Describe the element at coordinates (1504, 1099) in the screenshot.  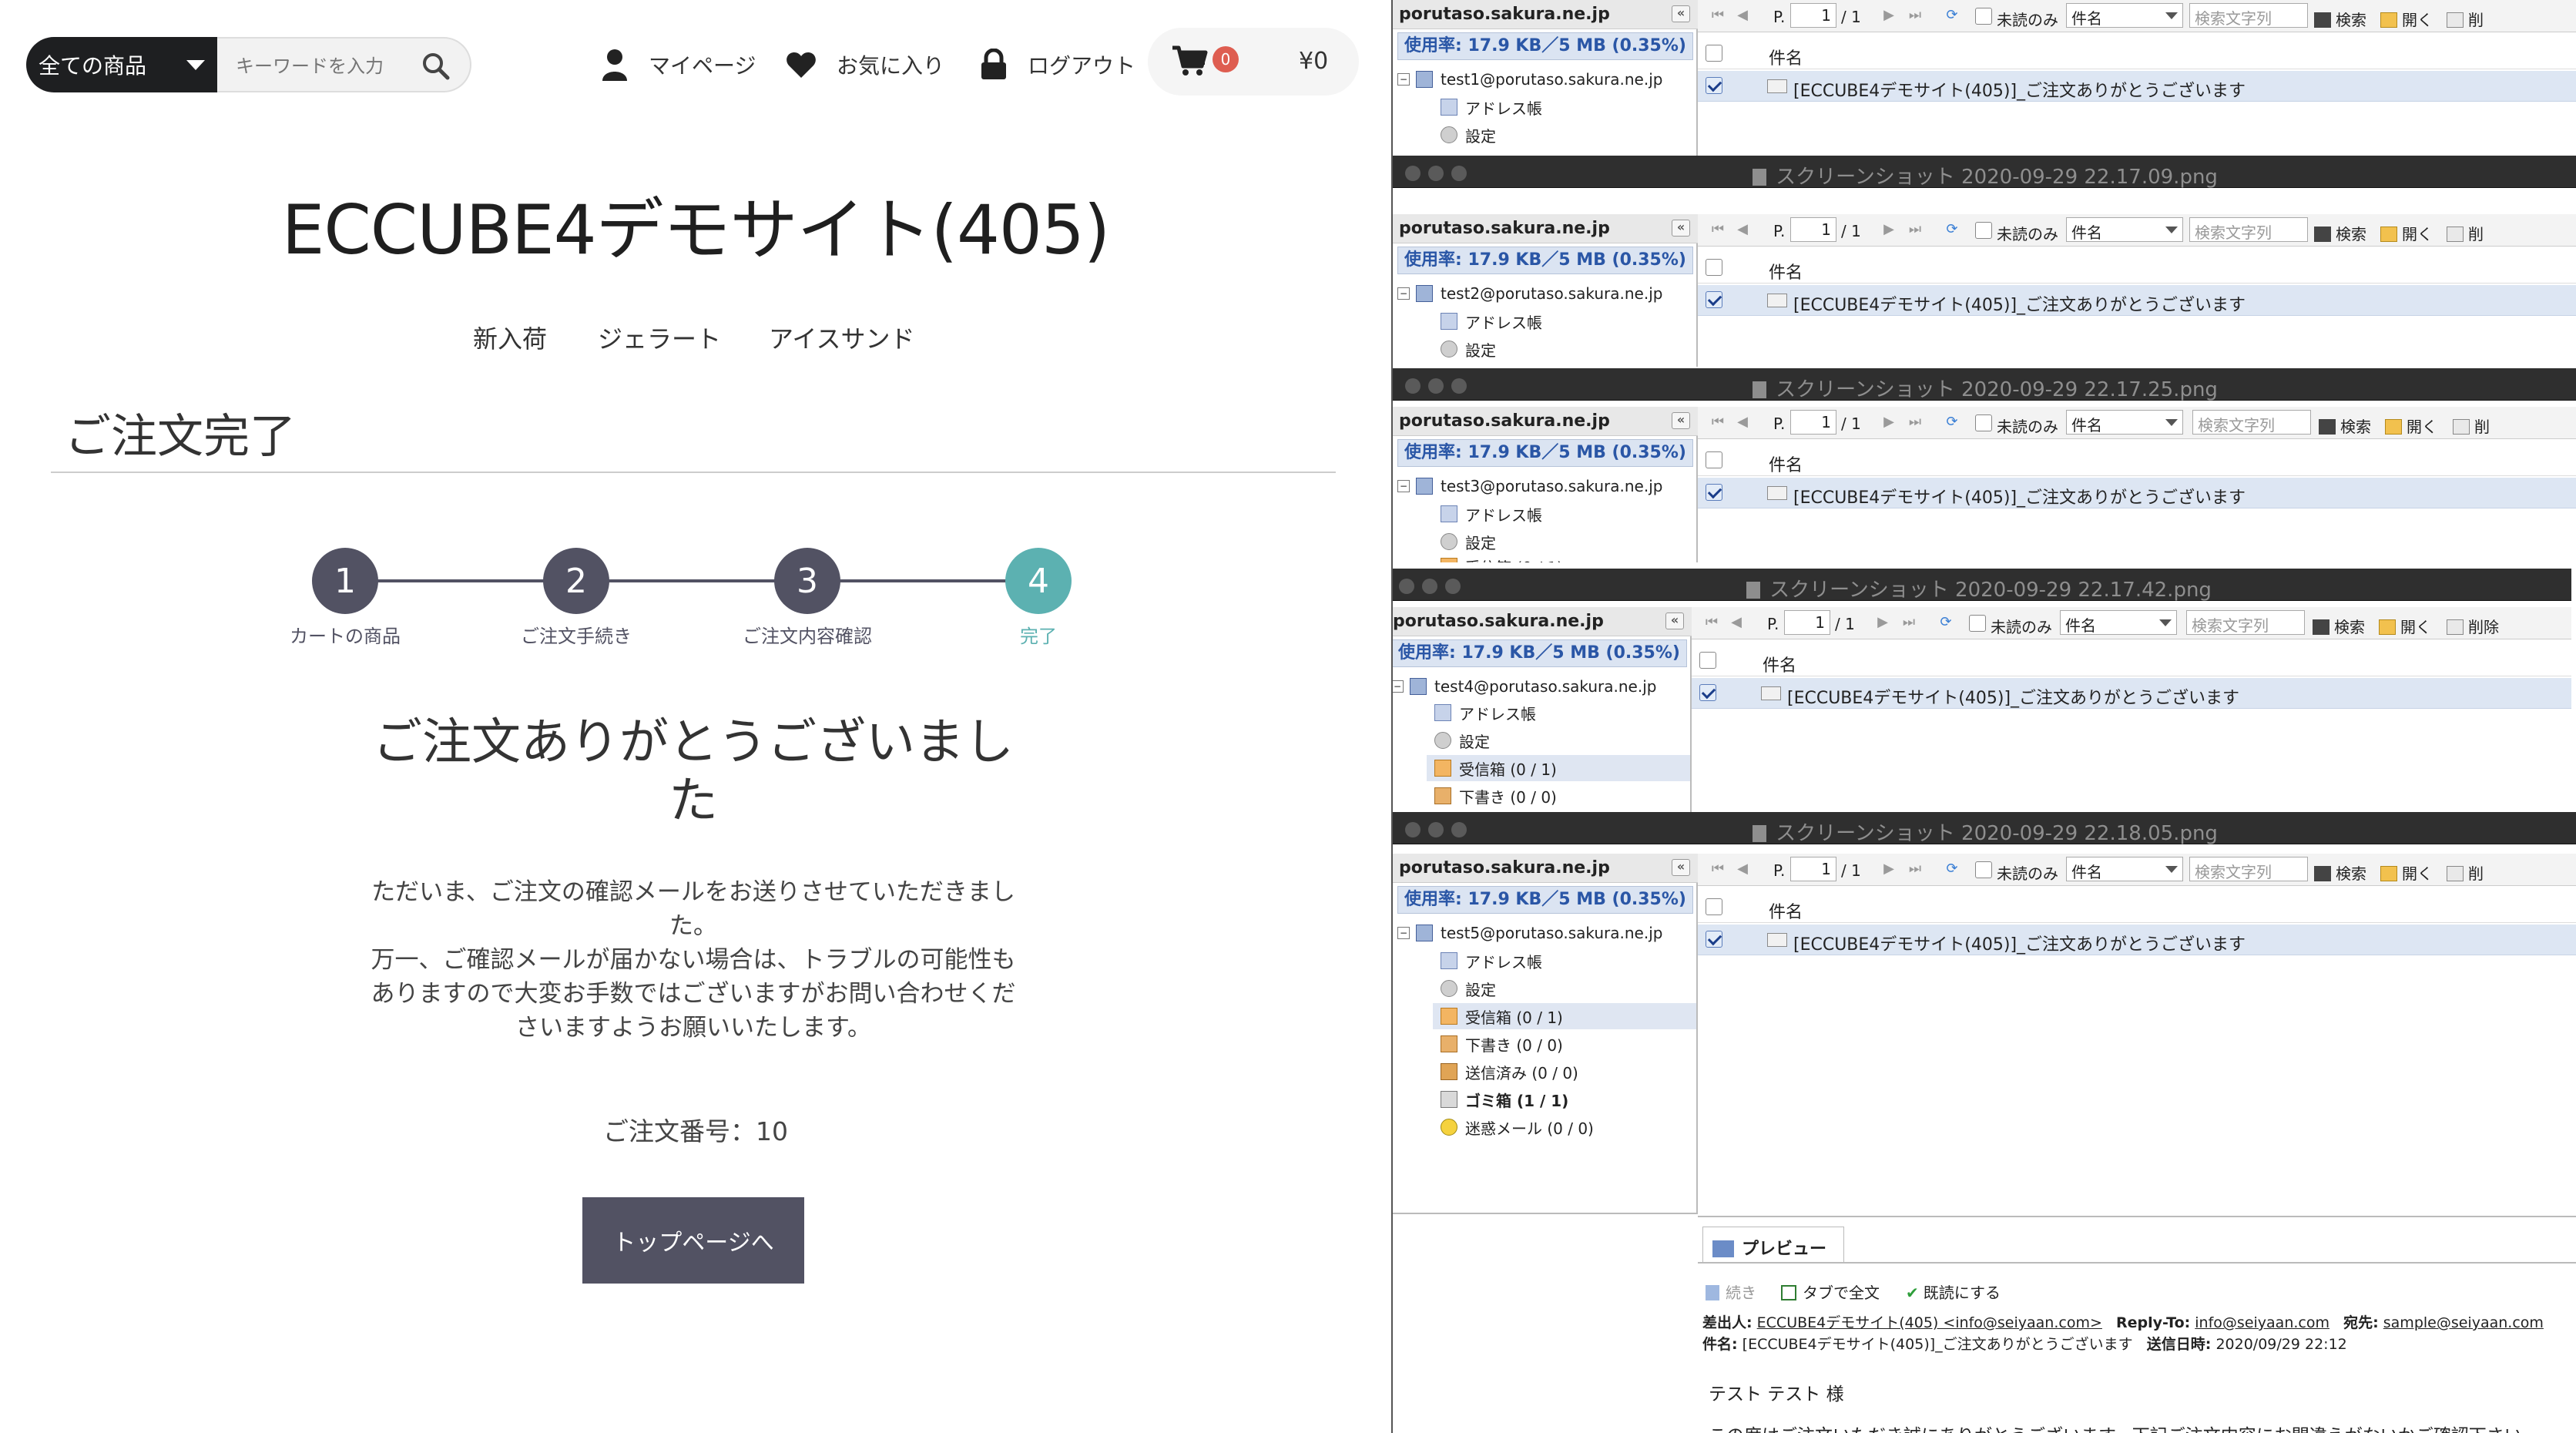
I see `folder-trash: ゴミ箱 (1 / 1)` at that location.